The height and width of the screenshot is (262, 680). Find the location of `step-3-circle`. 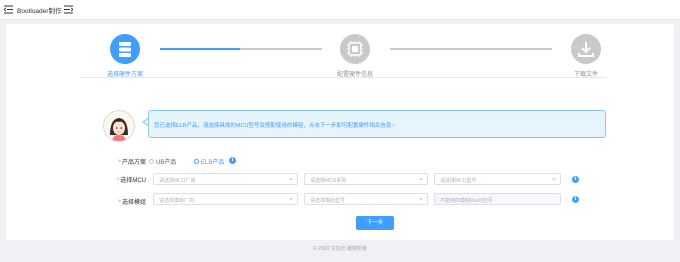

step-3-circle is located at coordinates (586, 49).